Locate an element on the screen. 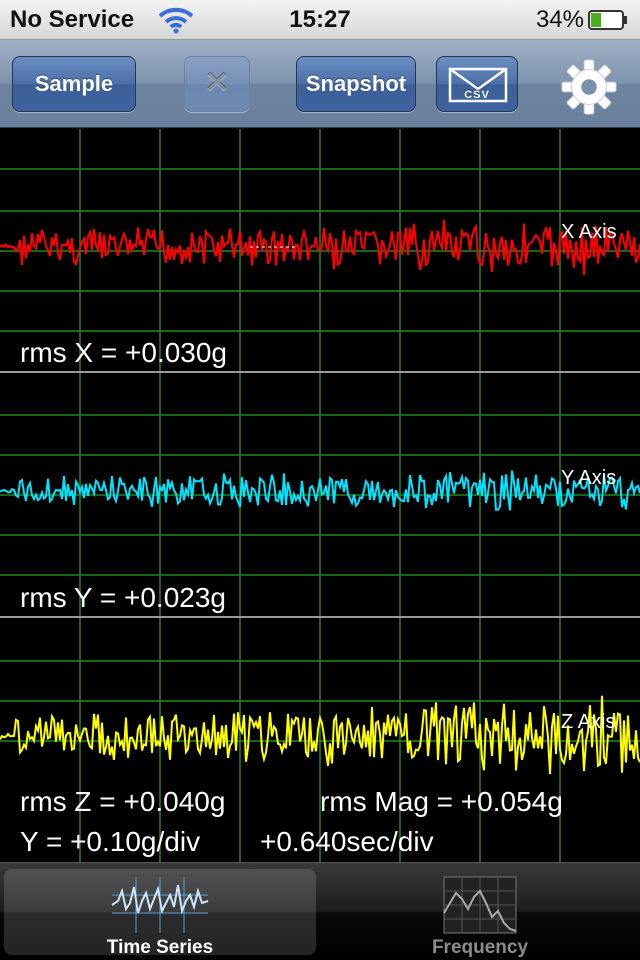 This screenshot has width=640, height=960. tab-time-series-label: Time Series is located at coordinates (160, 947).